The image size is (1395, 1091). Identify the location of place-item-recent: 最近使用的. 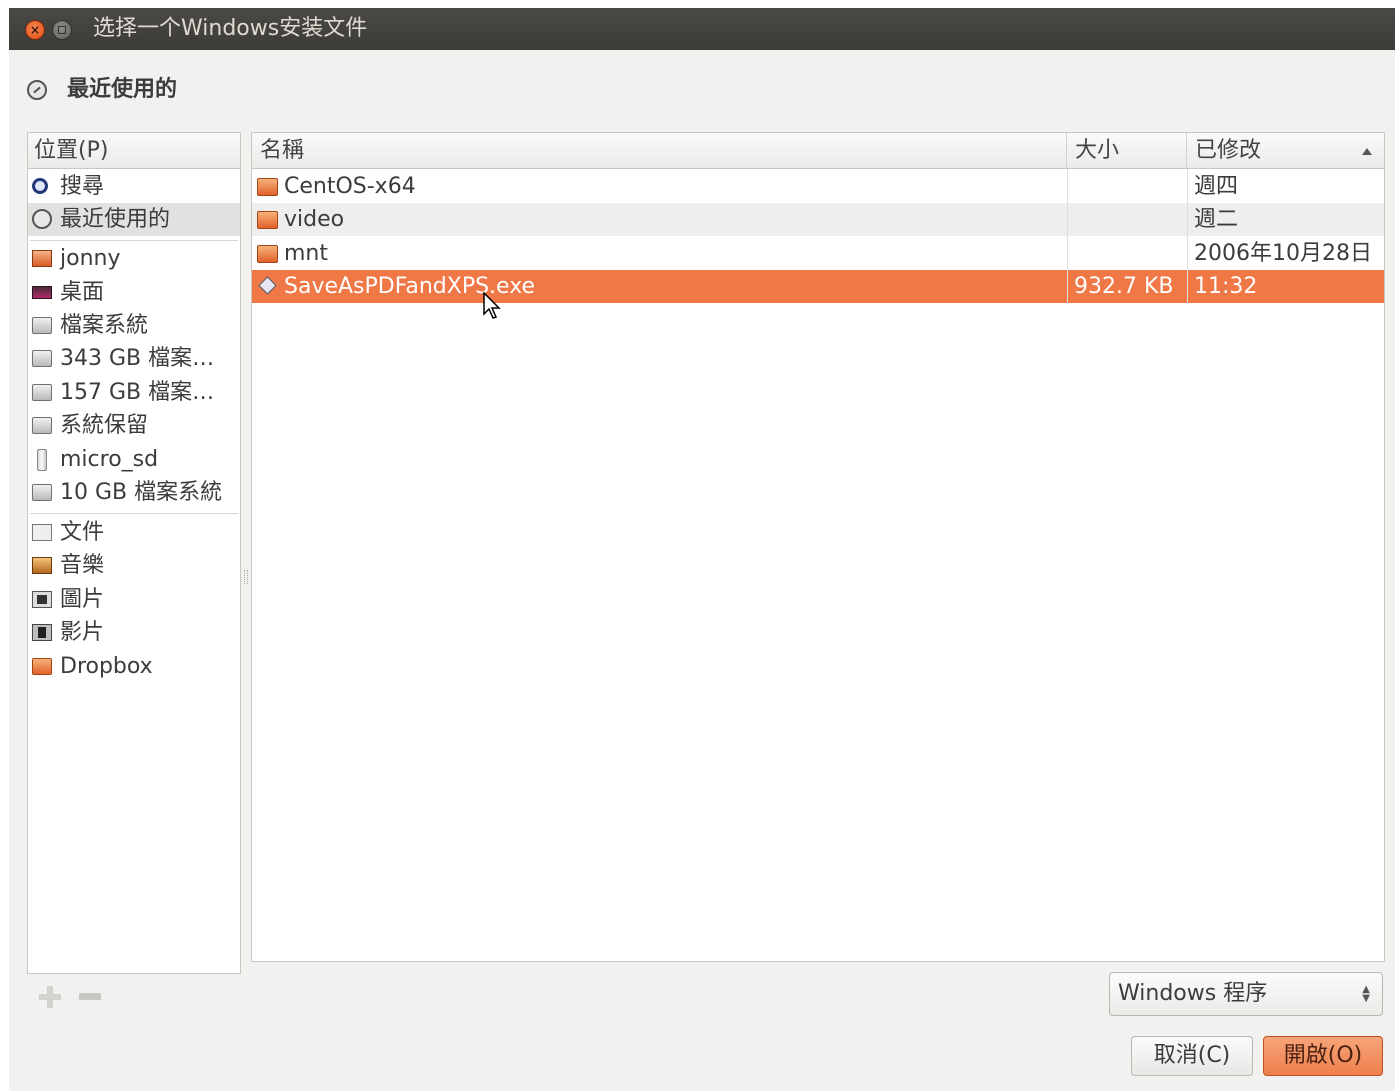
(134, 219).